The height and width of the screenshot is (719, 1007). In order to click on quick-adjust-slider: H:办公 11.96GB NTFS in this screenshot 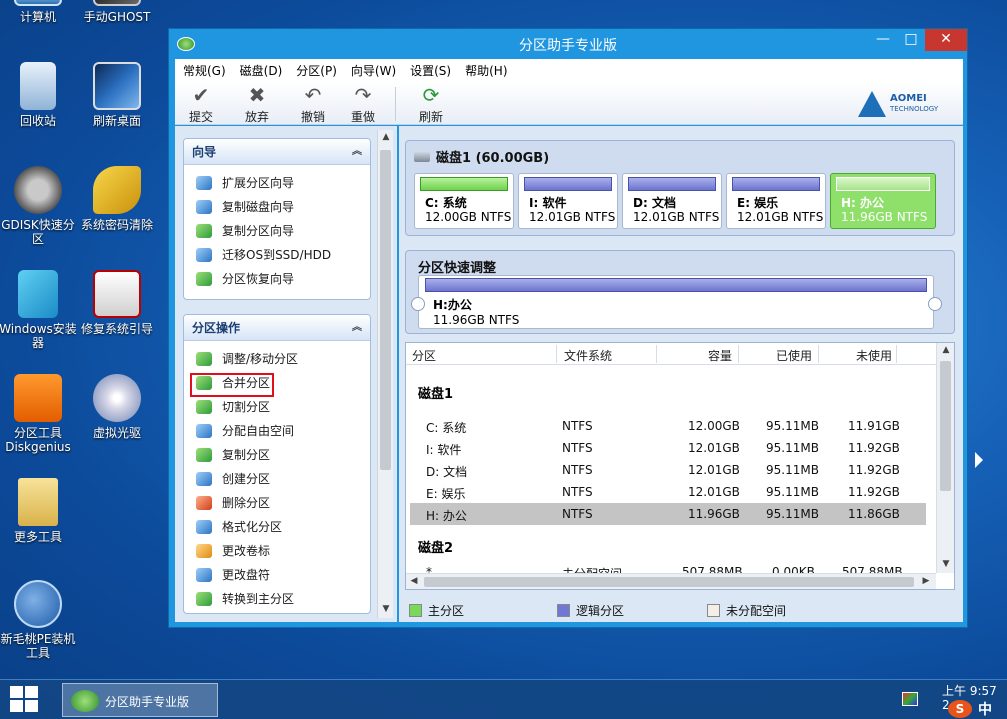, I will do `click(676, 302)`.